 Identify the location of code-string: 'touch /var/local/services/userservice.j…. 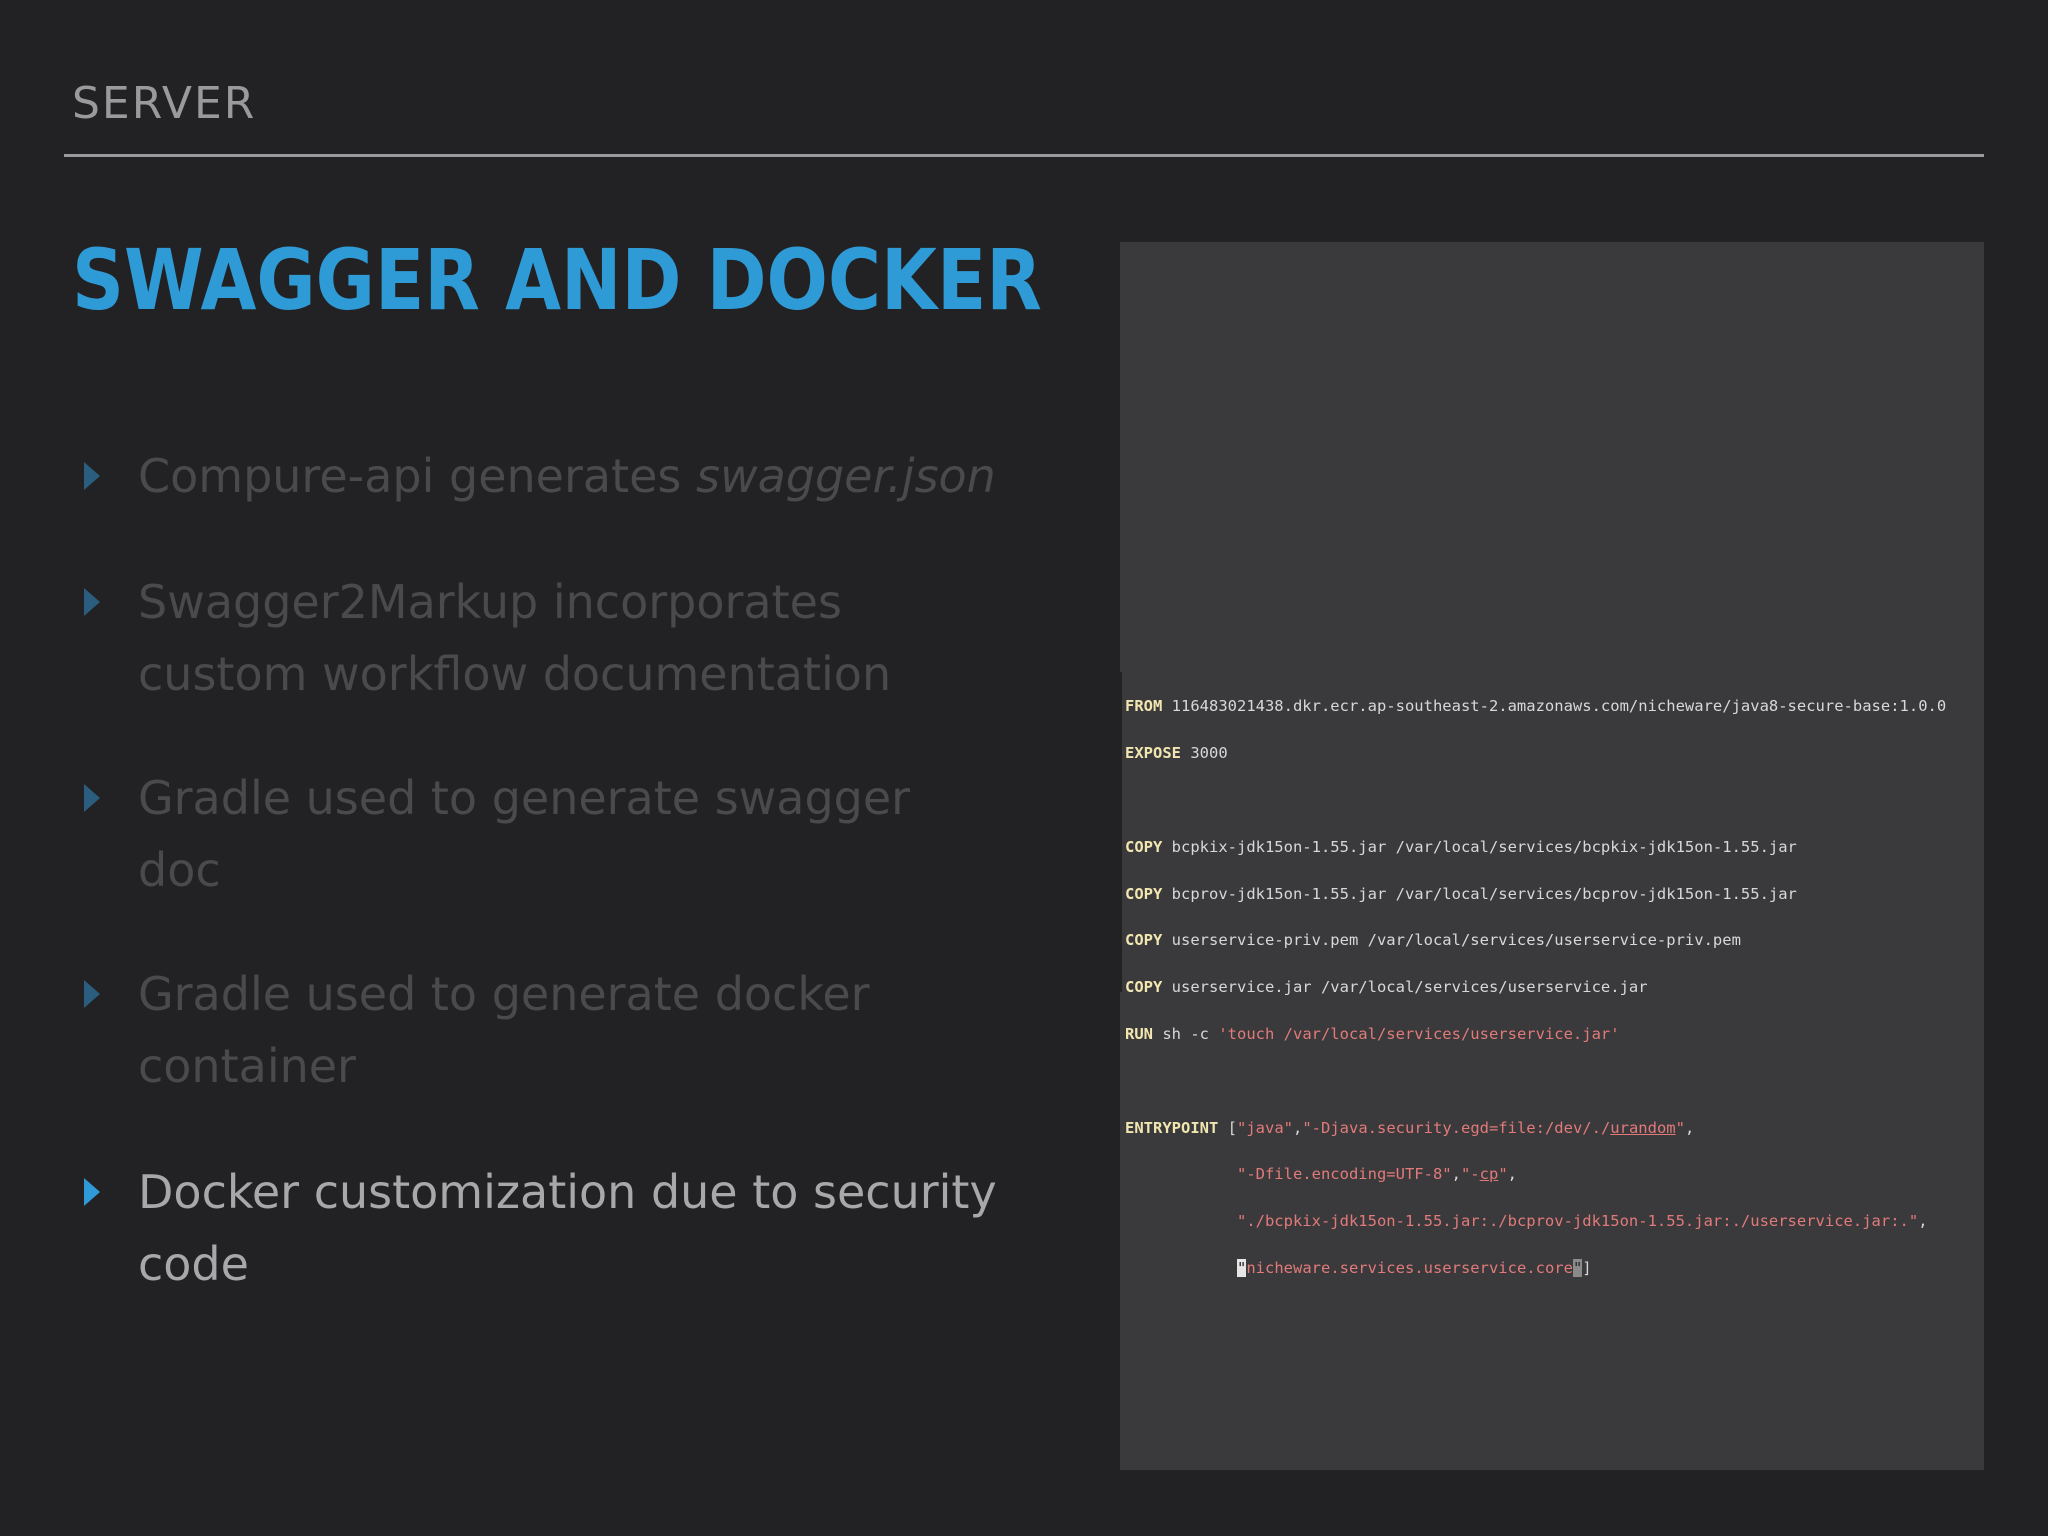
(1419, 1033).